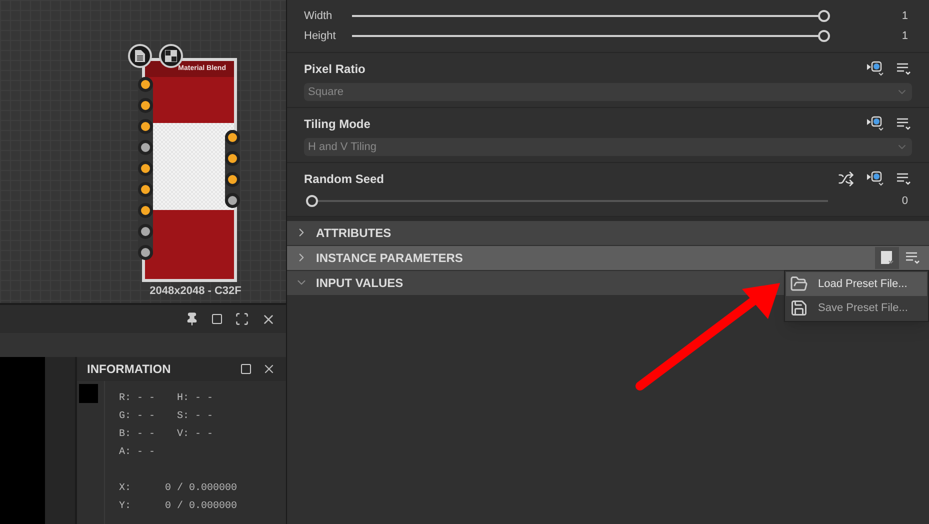 This screenshot has width=929, height=524. I want to click on panel-title: INFORMATION, so click(129, 369).